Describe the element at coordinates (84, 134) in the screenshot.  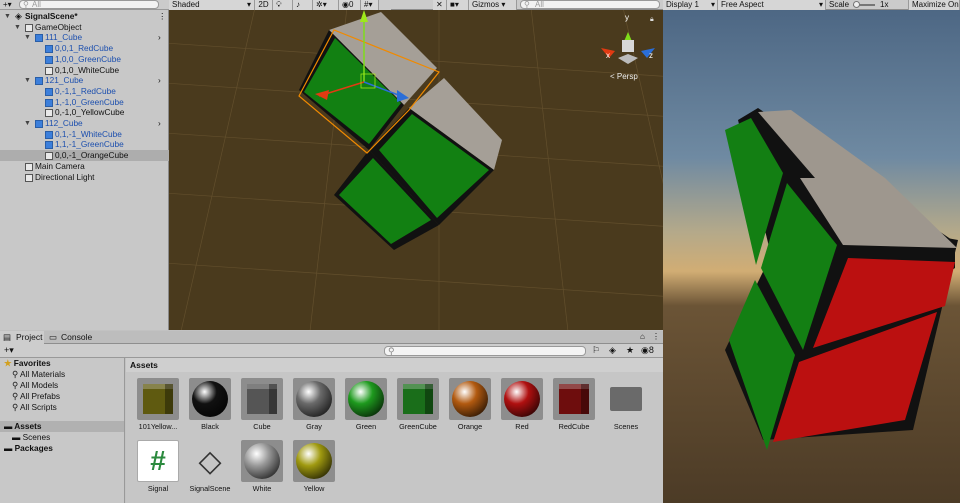
I see `hierarchy-row: 0,1,-1_WhiteCube` at that location.